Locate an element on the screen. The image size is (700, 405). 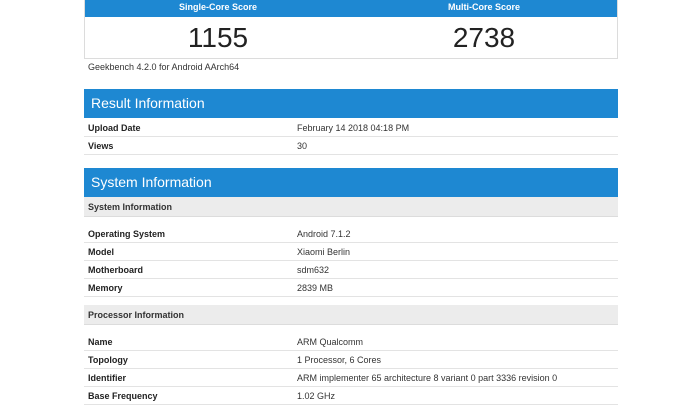
row-key: Motherboard is located at coordinates (115, 269).